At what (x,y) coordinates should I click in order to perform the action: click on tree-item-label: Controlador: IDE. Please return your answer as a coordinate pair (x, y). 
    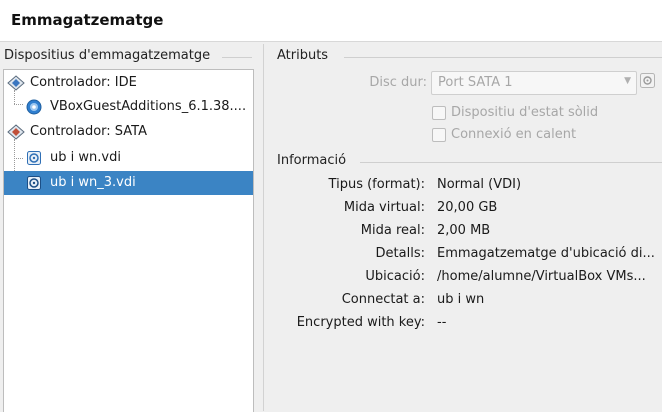
    Looking at the image, I should click on (83, 82).